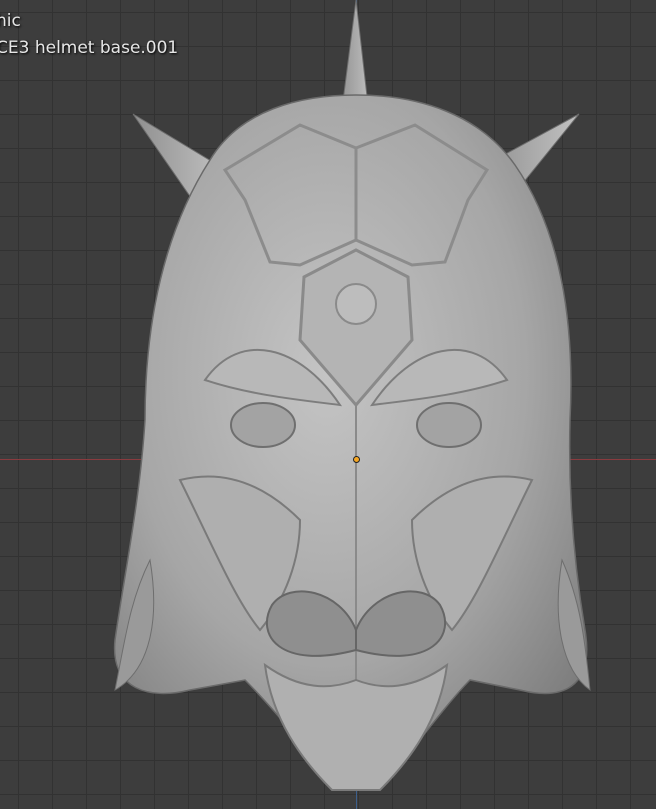 Image resolution: width=656 pixels, height=809 pixels. What do you see at coordinates (356, 304) in the screenshot?
I see `forehead-gem` at bounding box center [356, 304].